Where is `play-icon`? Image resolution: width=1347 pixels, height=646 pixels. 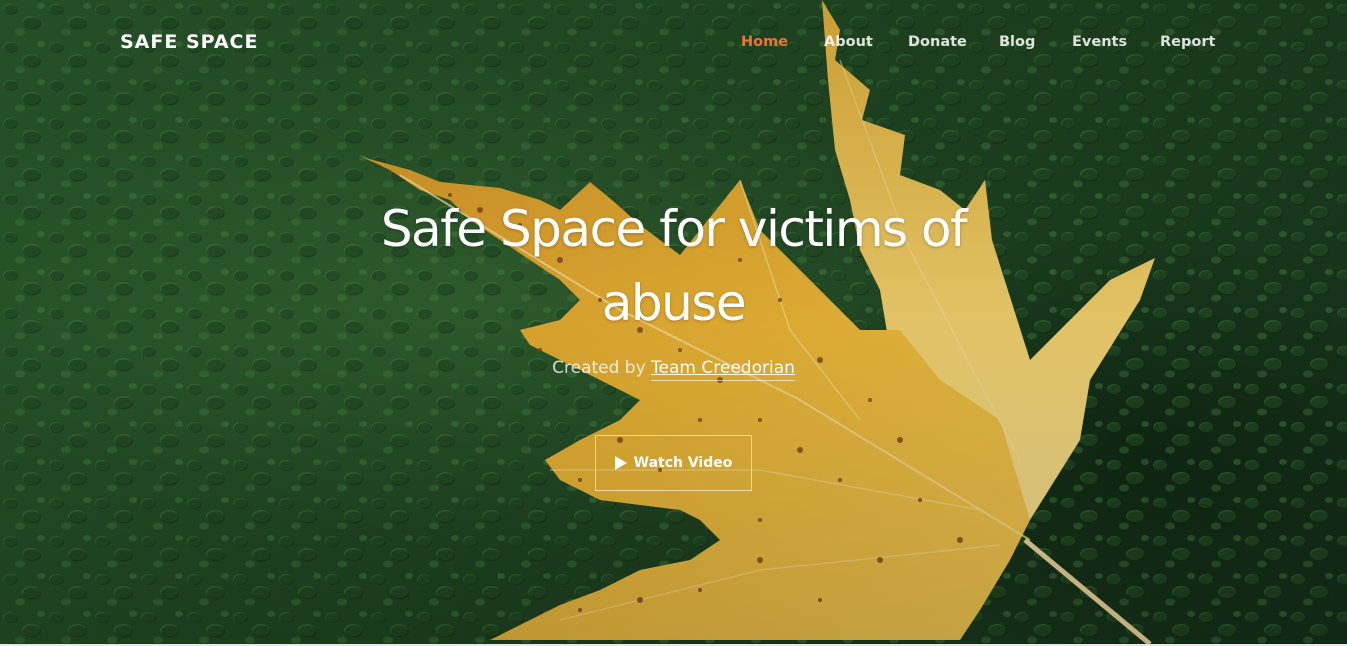
play-icon is located at coordinates (620, 463).